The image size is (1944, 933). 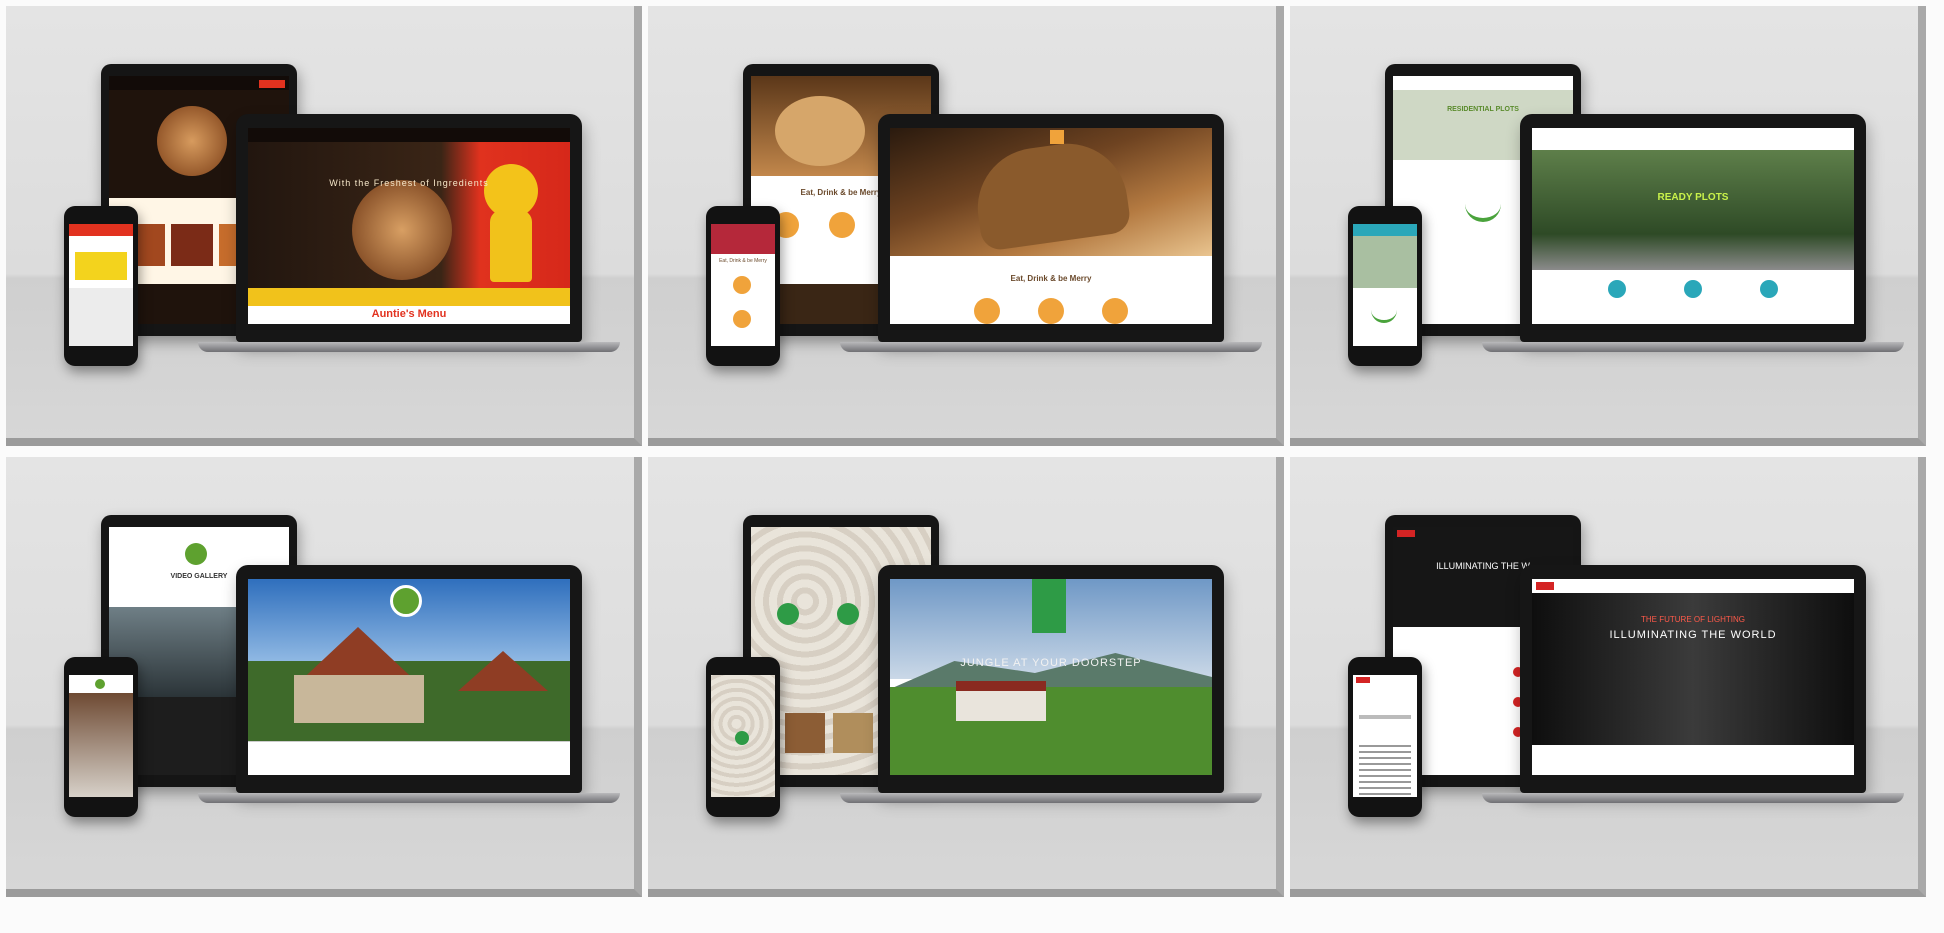 I want to click on laptop-device, so click(x=409, y=684).